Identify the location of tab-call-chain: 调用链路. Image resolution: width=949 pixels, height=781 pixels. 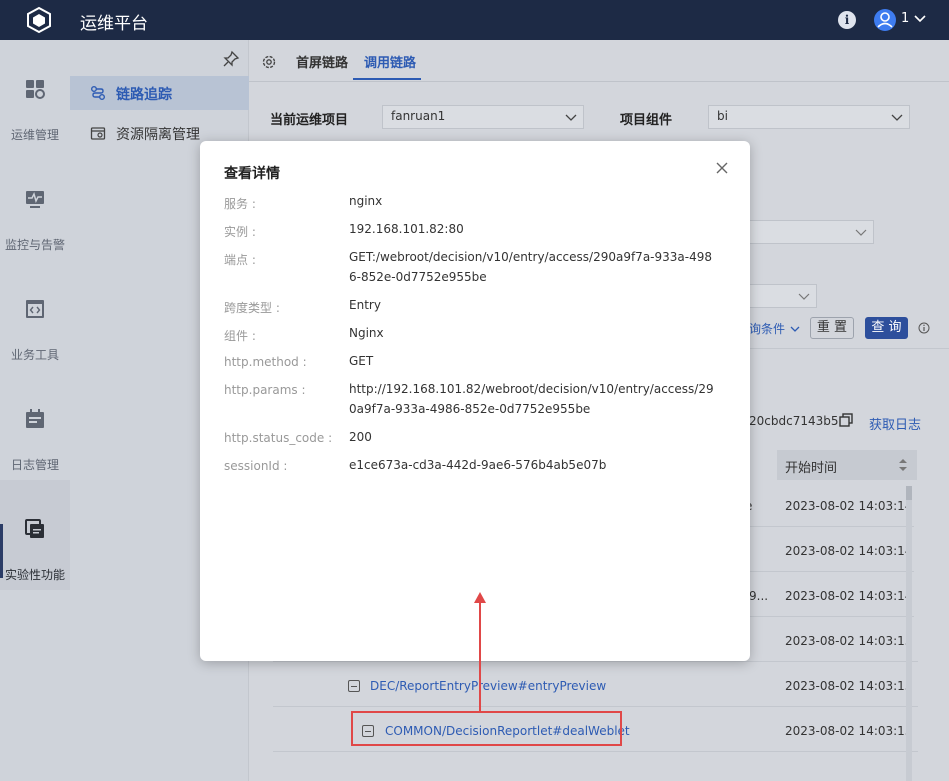
(390, 61).